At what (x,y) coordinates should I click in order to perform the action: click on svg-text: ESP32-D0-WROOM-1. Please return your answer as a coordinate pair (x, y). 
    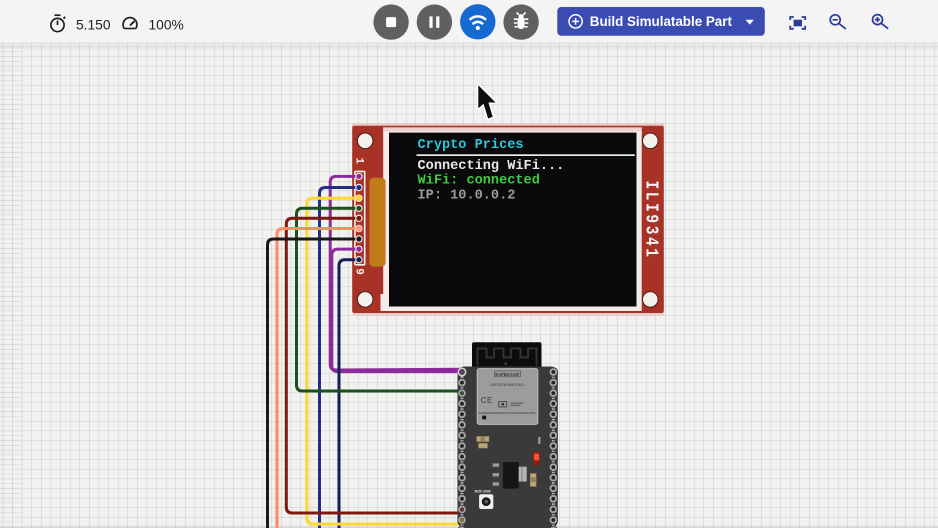
    Looking at the image, I should click on (508, 385).